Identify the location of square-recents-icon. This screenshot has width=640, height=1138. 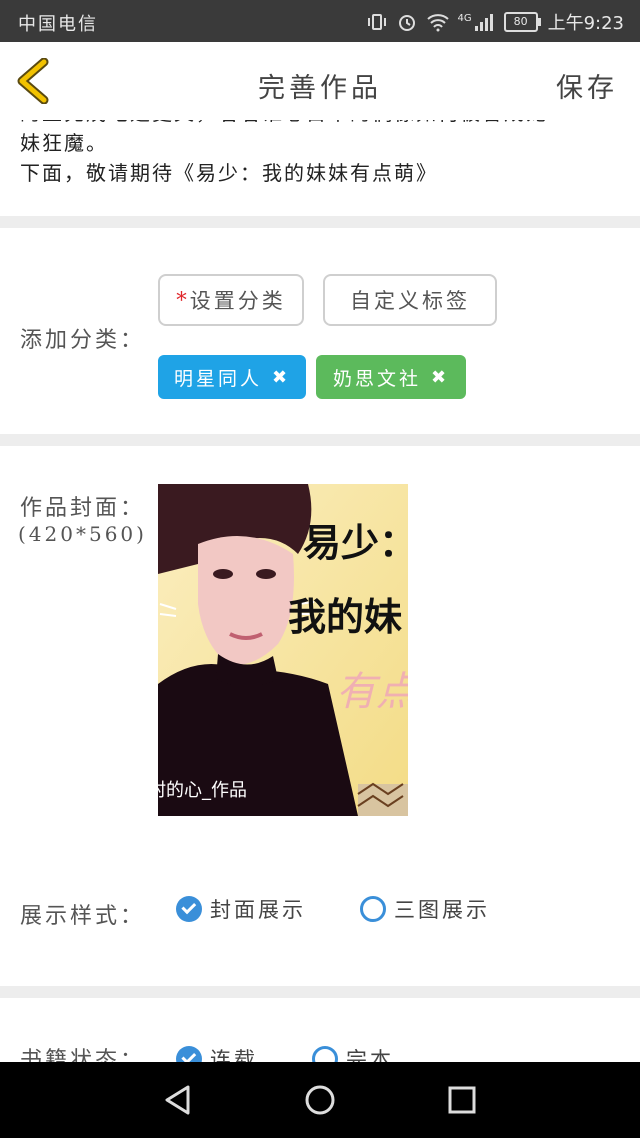
(462, 1100).